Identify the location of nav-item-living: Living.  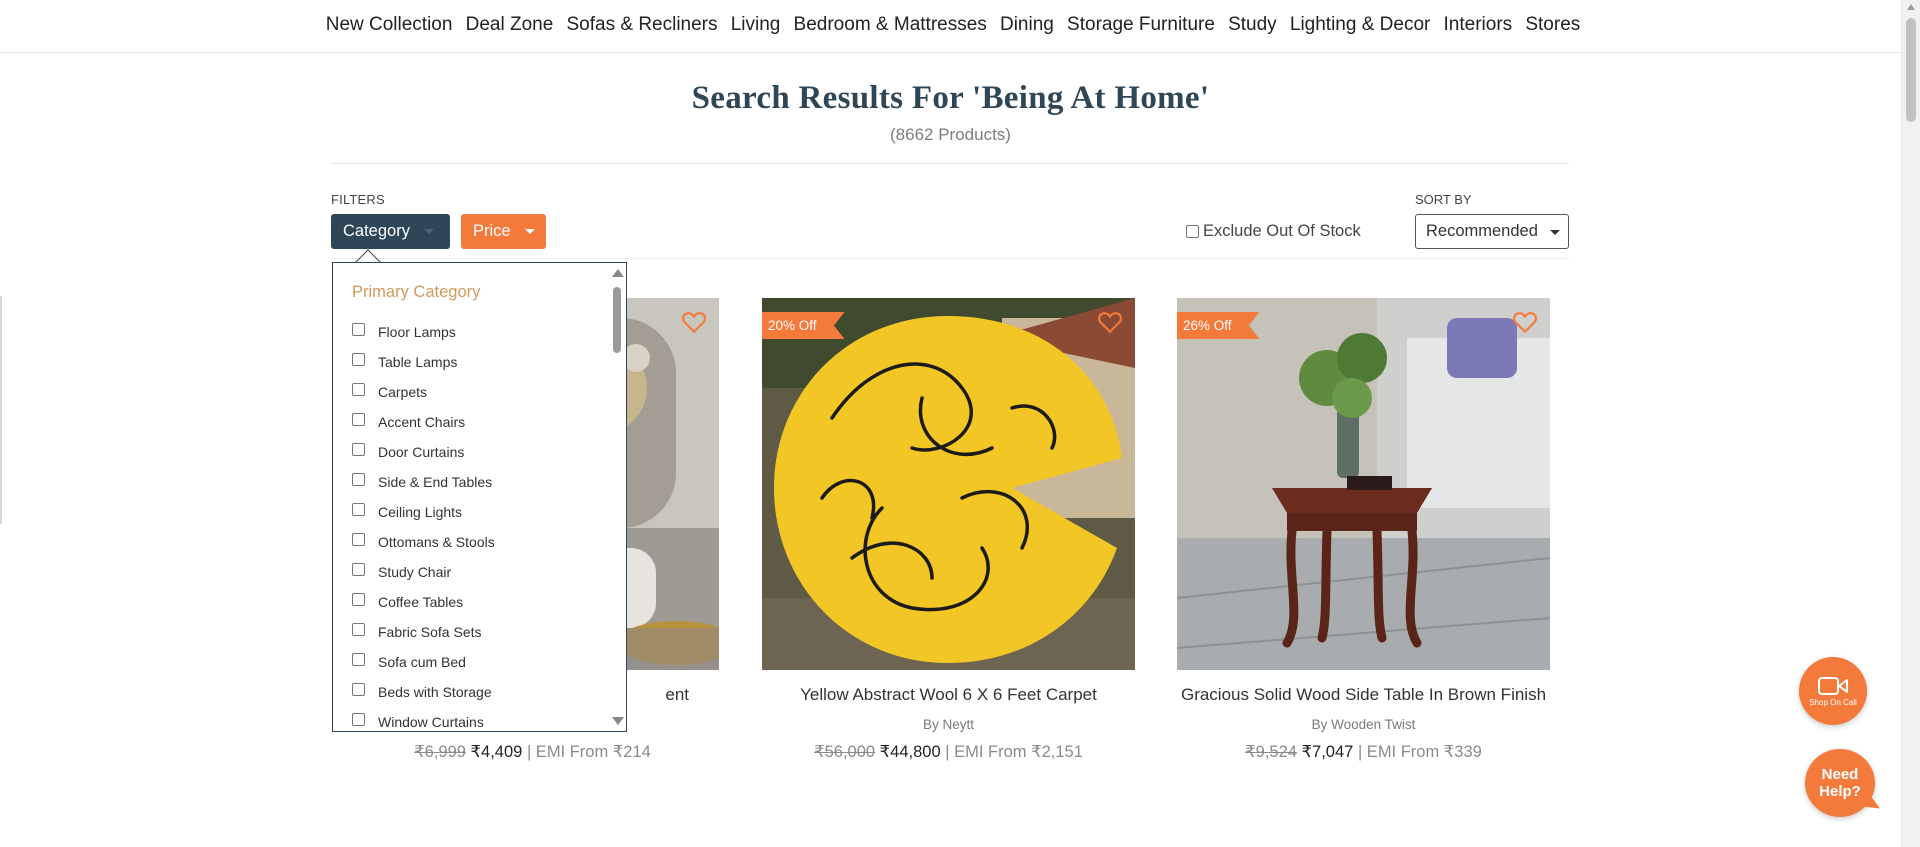
(755, 25).